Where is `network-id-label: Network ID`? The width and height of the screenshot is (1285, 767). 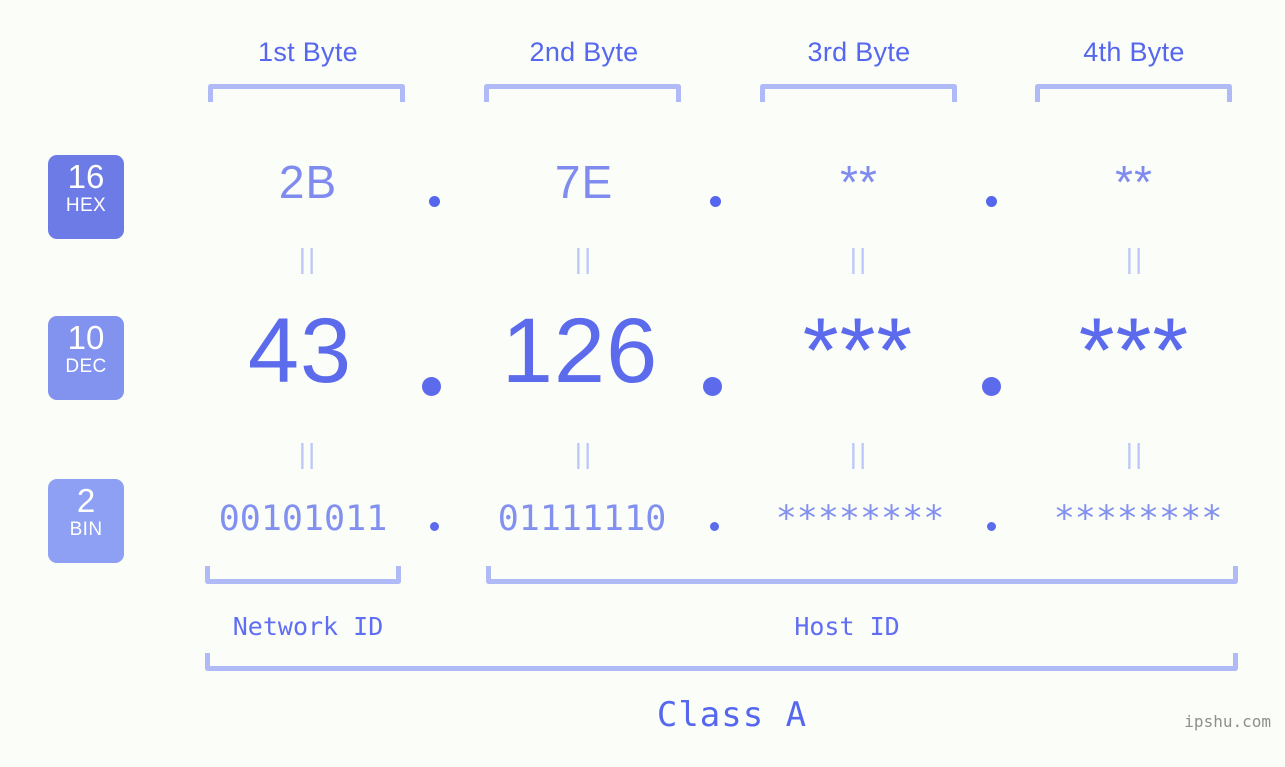 network-id-label: Network ID is located at coordinates (308, 626).